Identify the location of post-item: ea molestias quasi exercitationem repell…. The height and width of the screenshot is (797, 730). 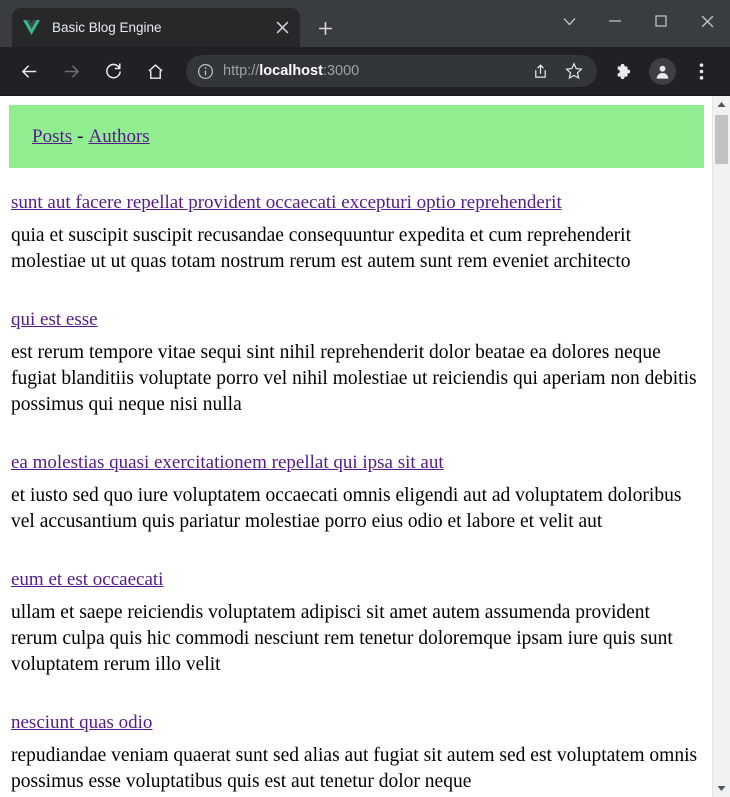
(357, 492).